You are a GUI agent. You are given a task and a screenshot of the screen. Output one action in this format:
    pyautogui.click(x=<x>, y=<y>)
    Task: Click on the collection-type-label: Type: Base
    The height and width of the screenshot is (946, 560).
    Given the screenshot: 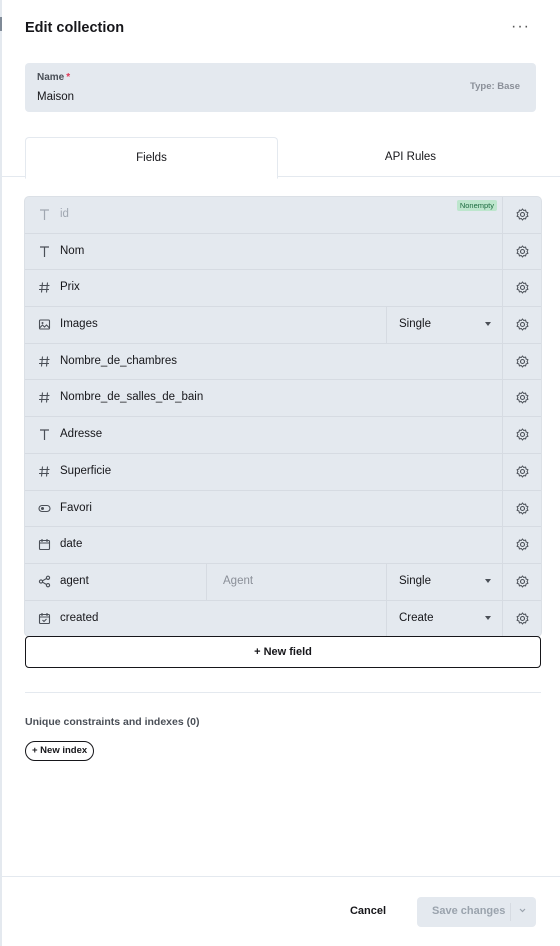 What is the action you would take?
    pyautogui.click(x=495, y=86)
    